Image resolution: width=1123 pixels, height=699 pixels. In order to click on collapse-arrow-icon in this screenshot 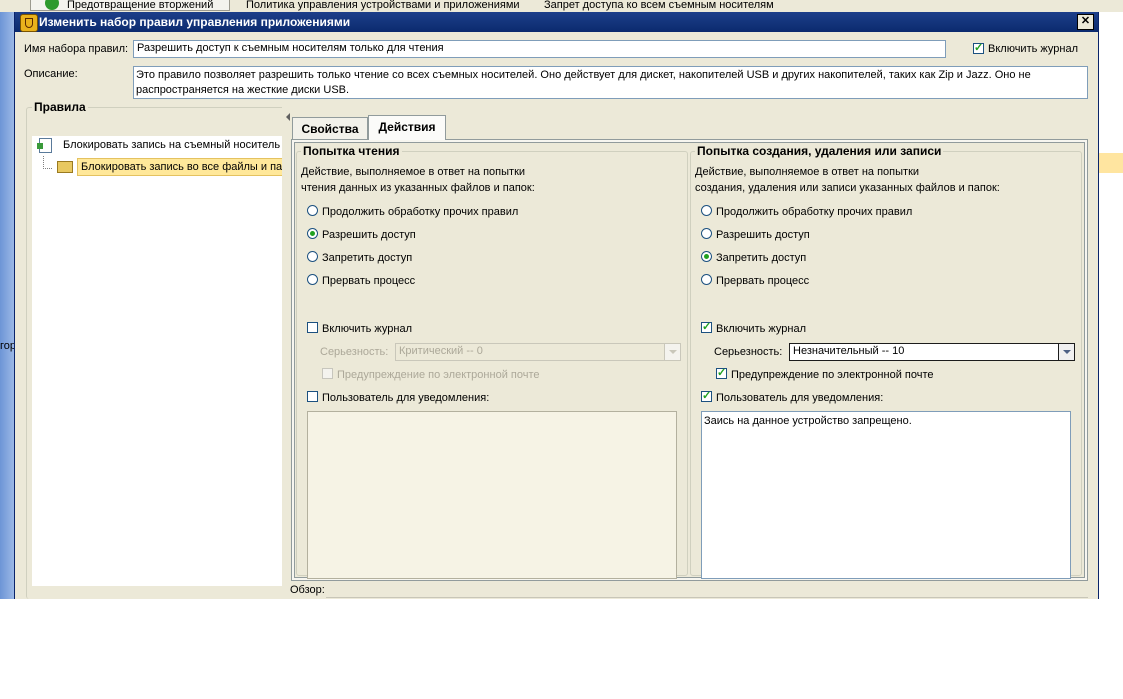, I will do `click(288, 117)`.